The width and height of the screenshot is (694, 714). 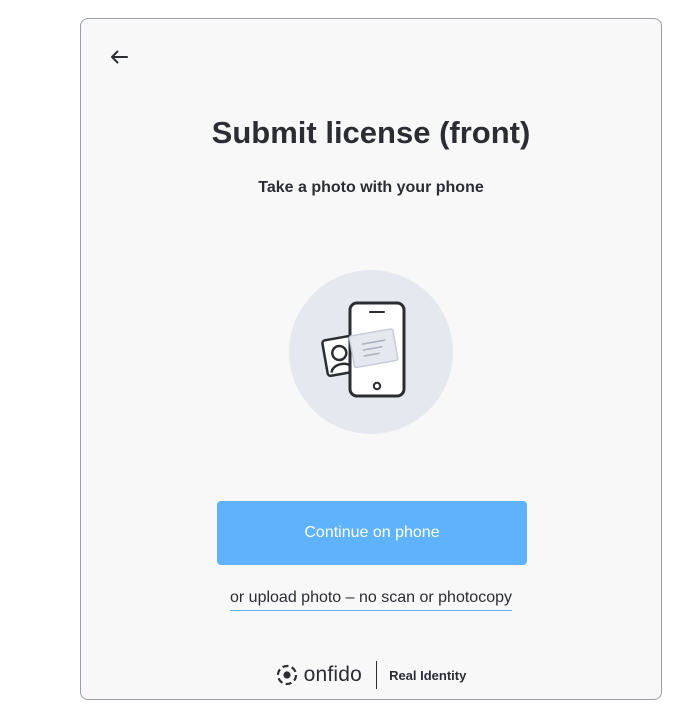 I want to click on footer-divider, so click(x=377, y=675).